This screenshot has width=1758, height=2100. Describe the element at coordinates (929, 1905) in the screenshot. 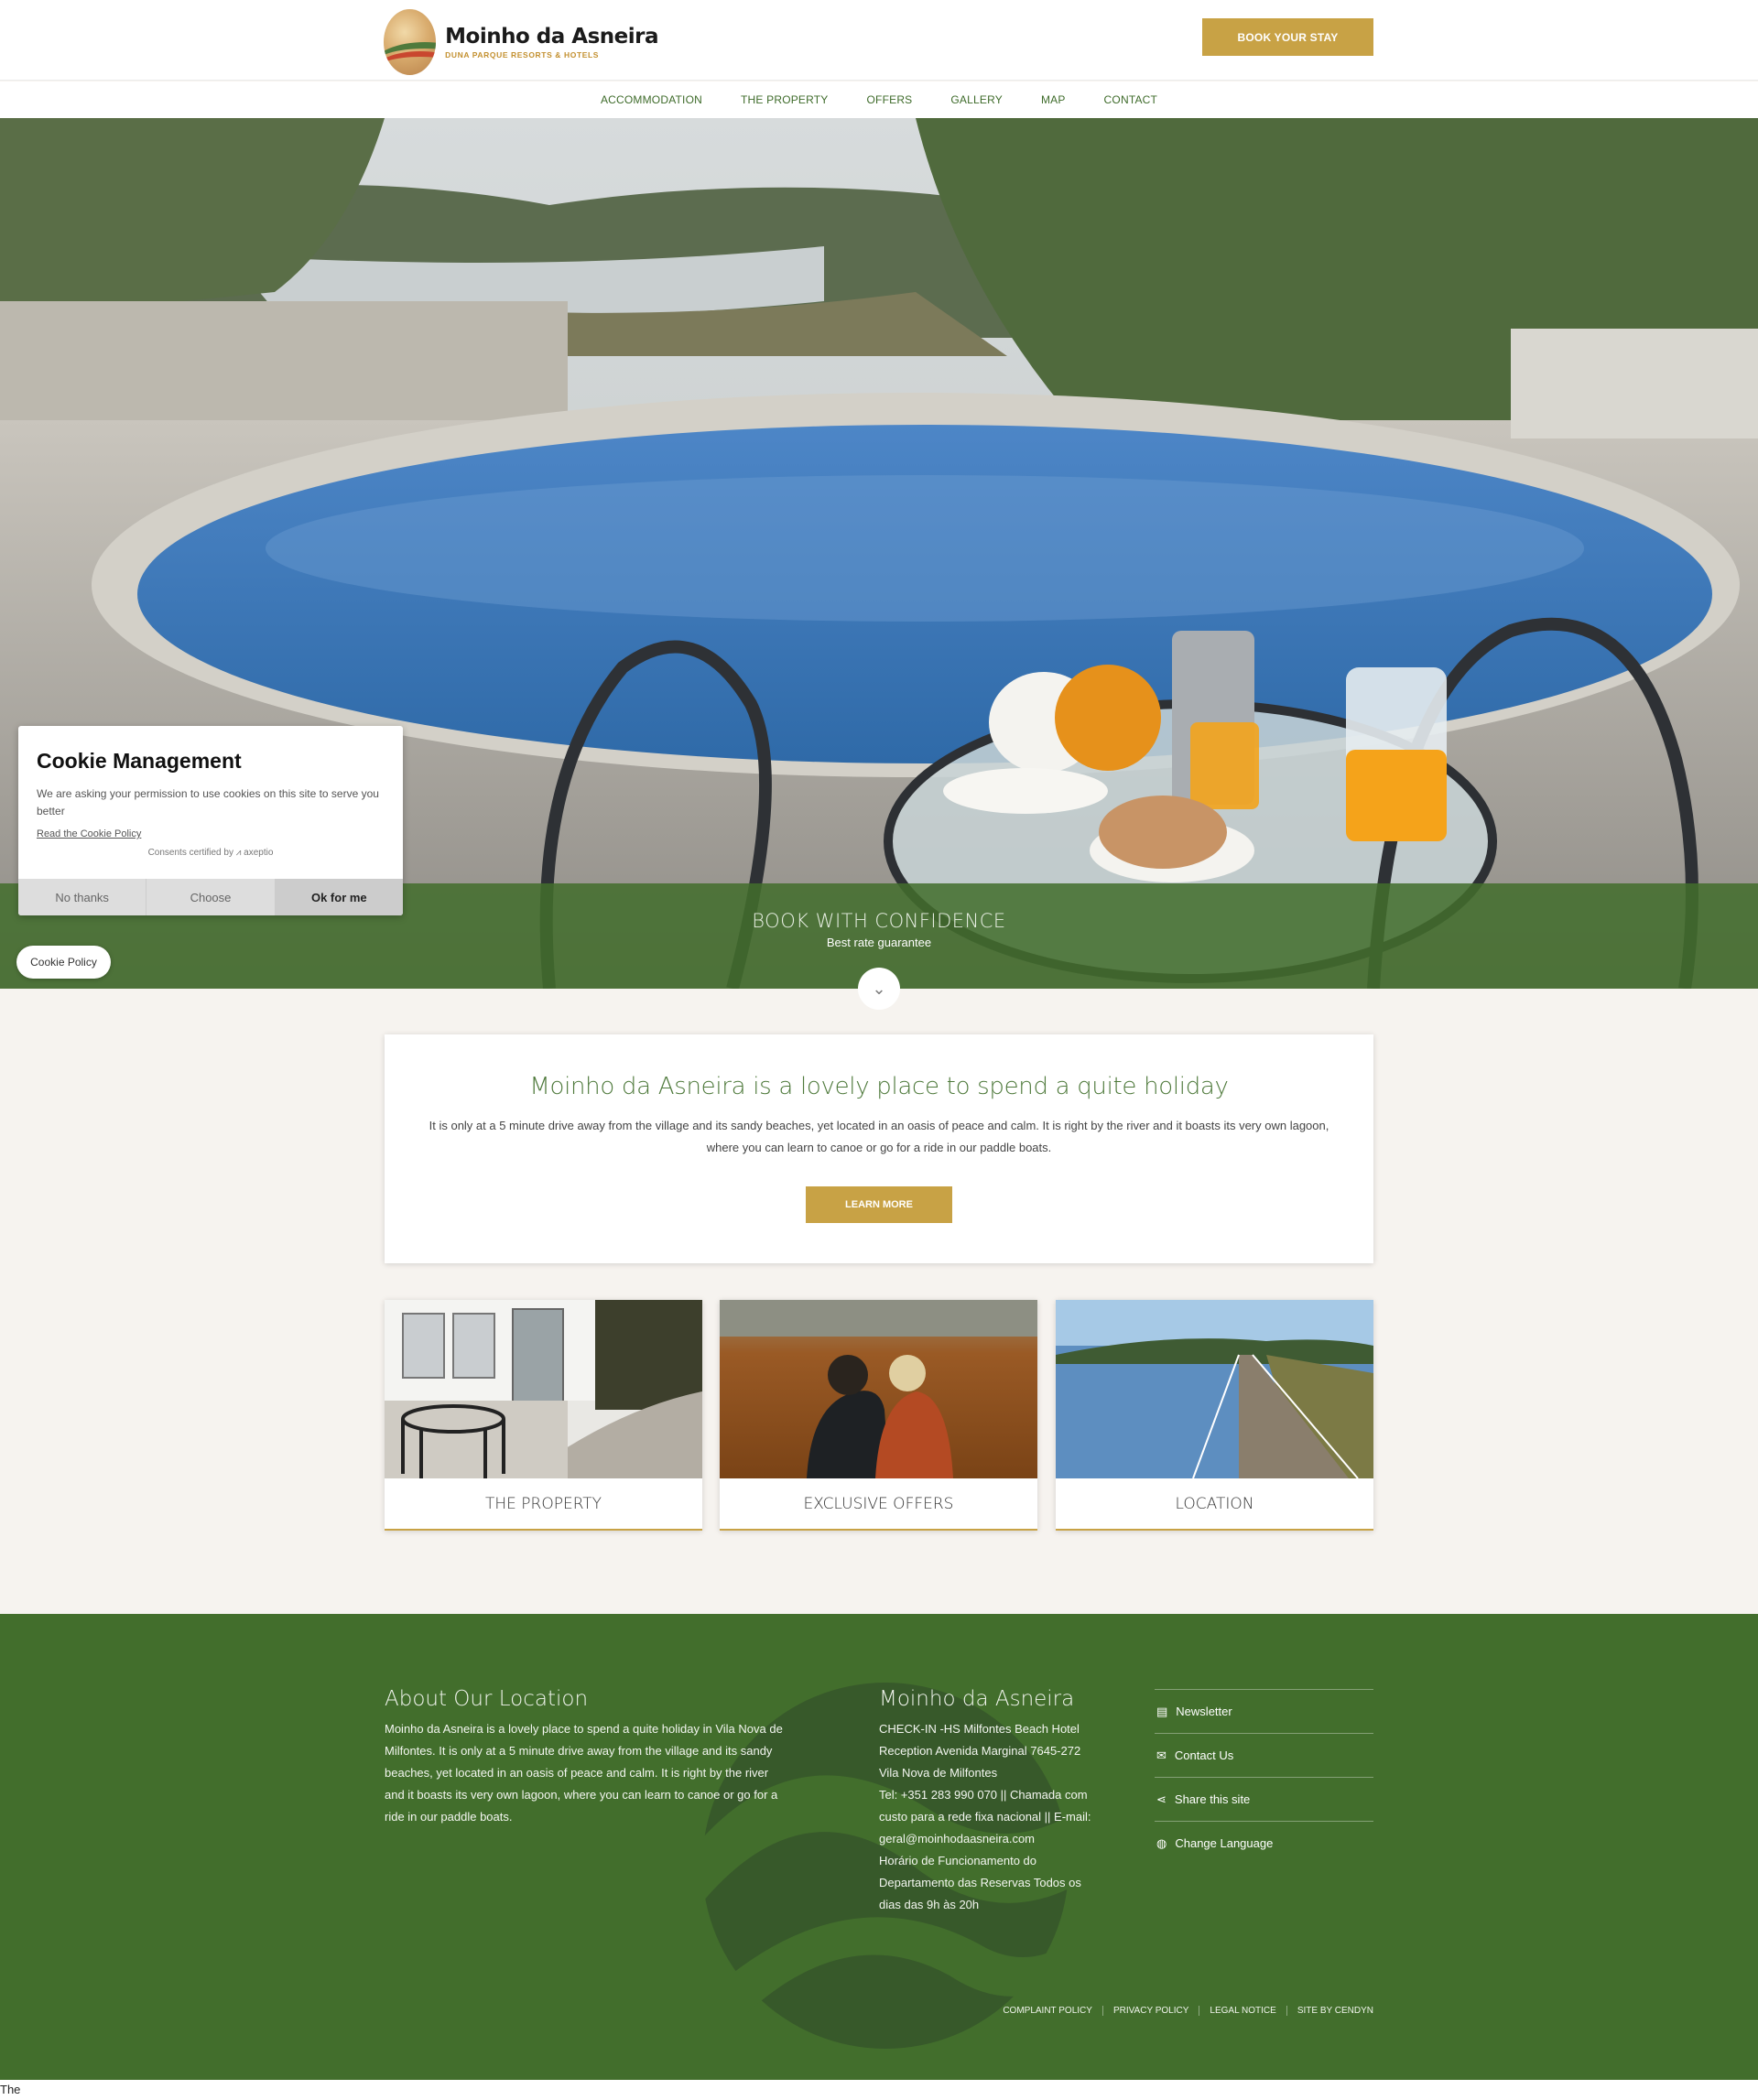

I see `contact-line: dias das 9h às 20h` at that location.